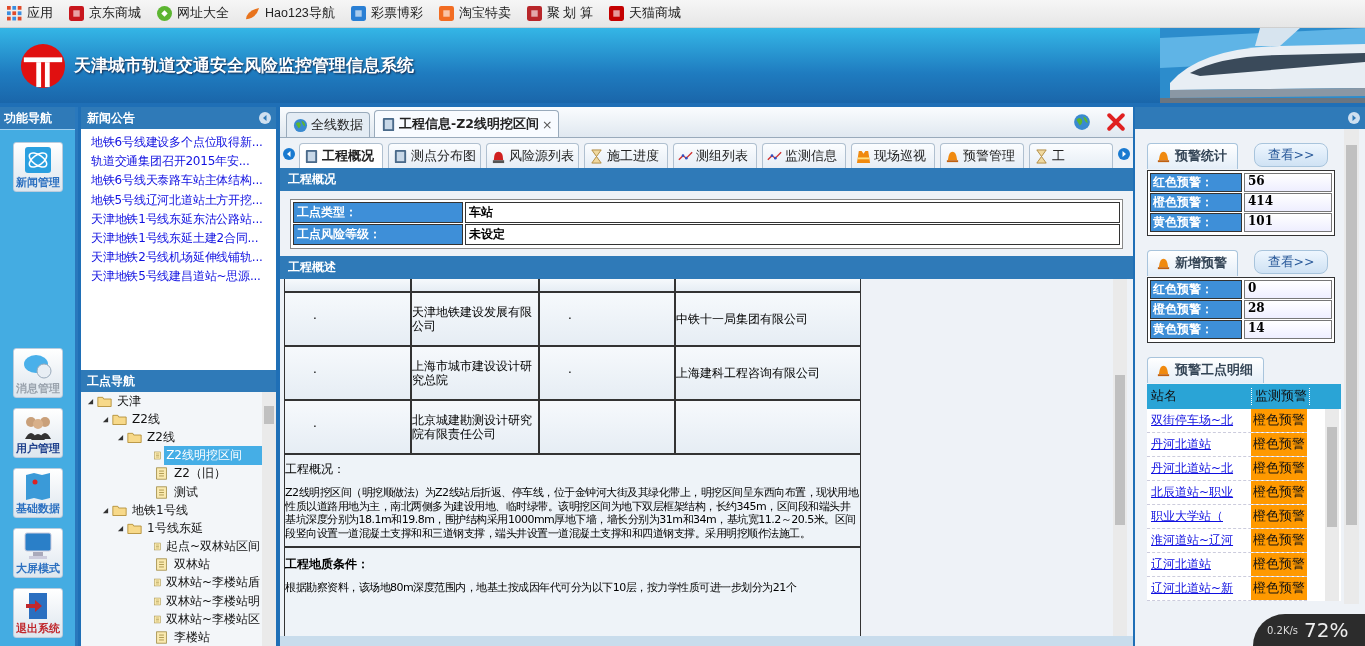 The height and width of the screenshot is (646, 1365). Describe the element at coordinates (644, 13) in the screenshot. I see `bookmark: 天猫商城` at that location.